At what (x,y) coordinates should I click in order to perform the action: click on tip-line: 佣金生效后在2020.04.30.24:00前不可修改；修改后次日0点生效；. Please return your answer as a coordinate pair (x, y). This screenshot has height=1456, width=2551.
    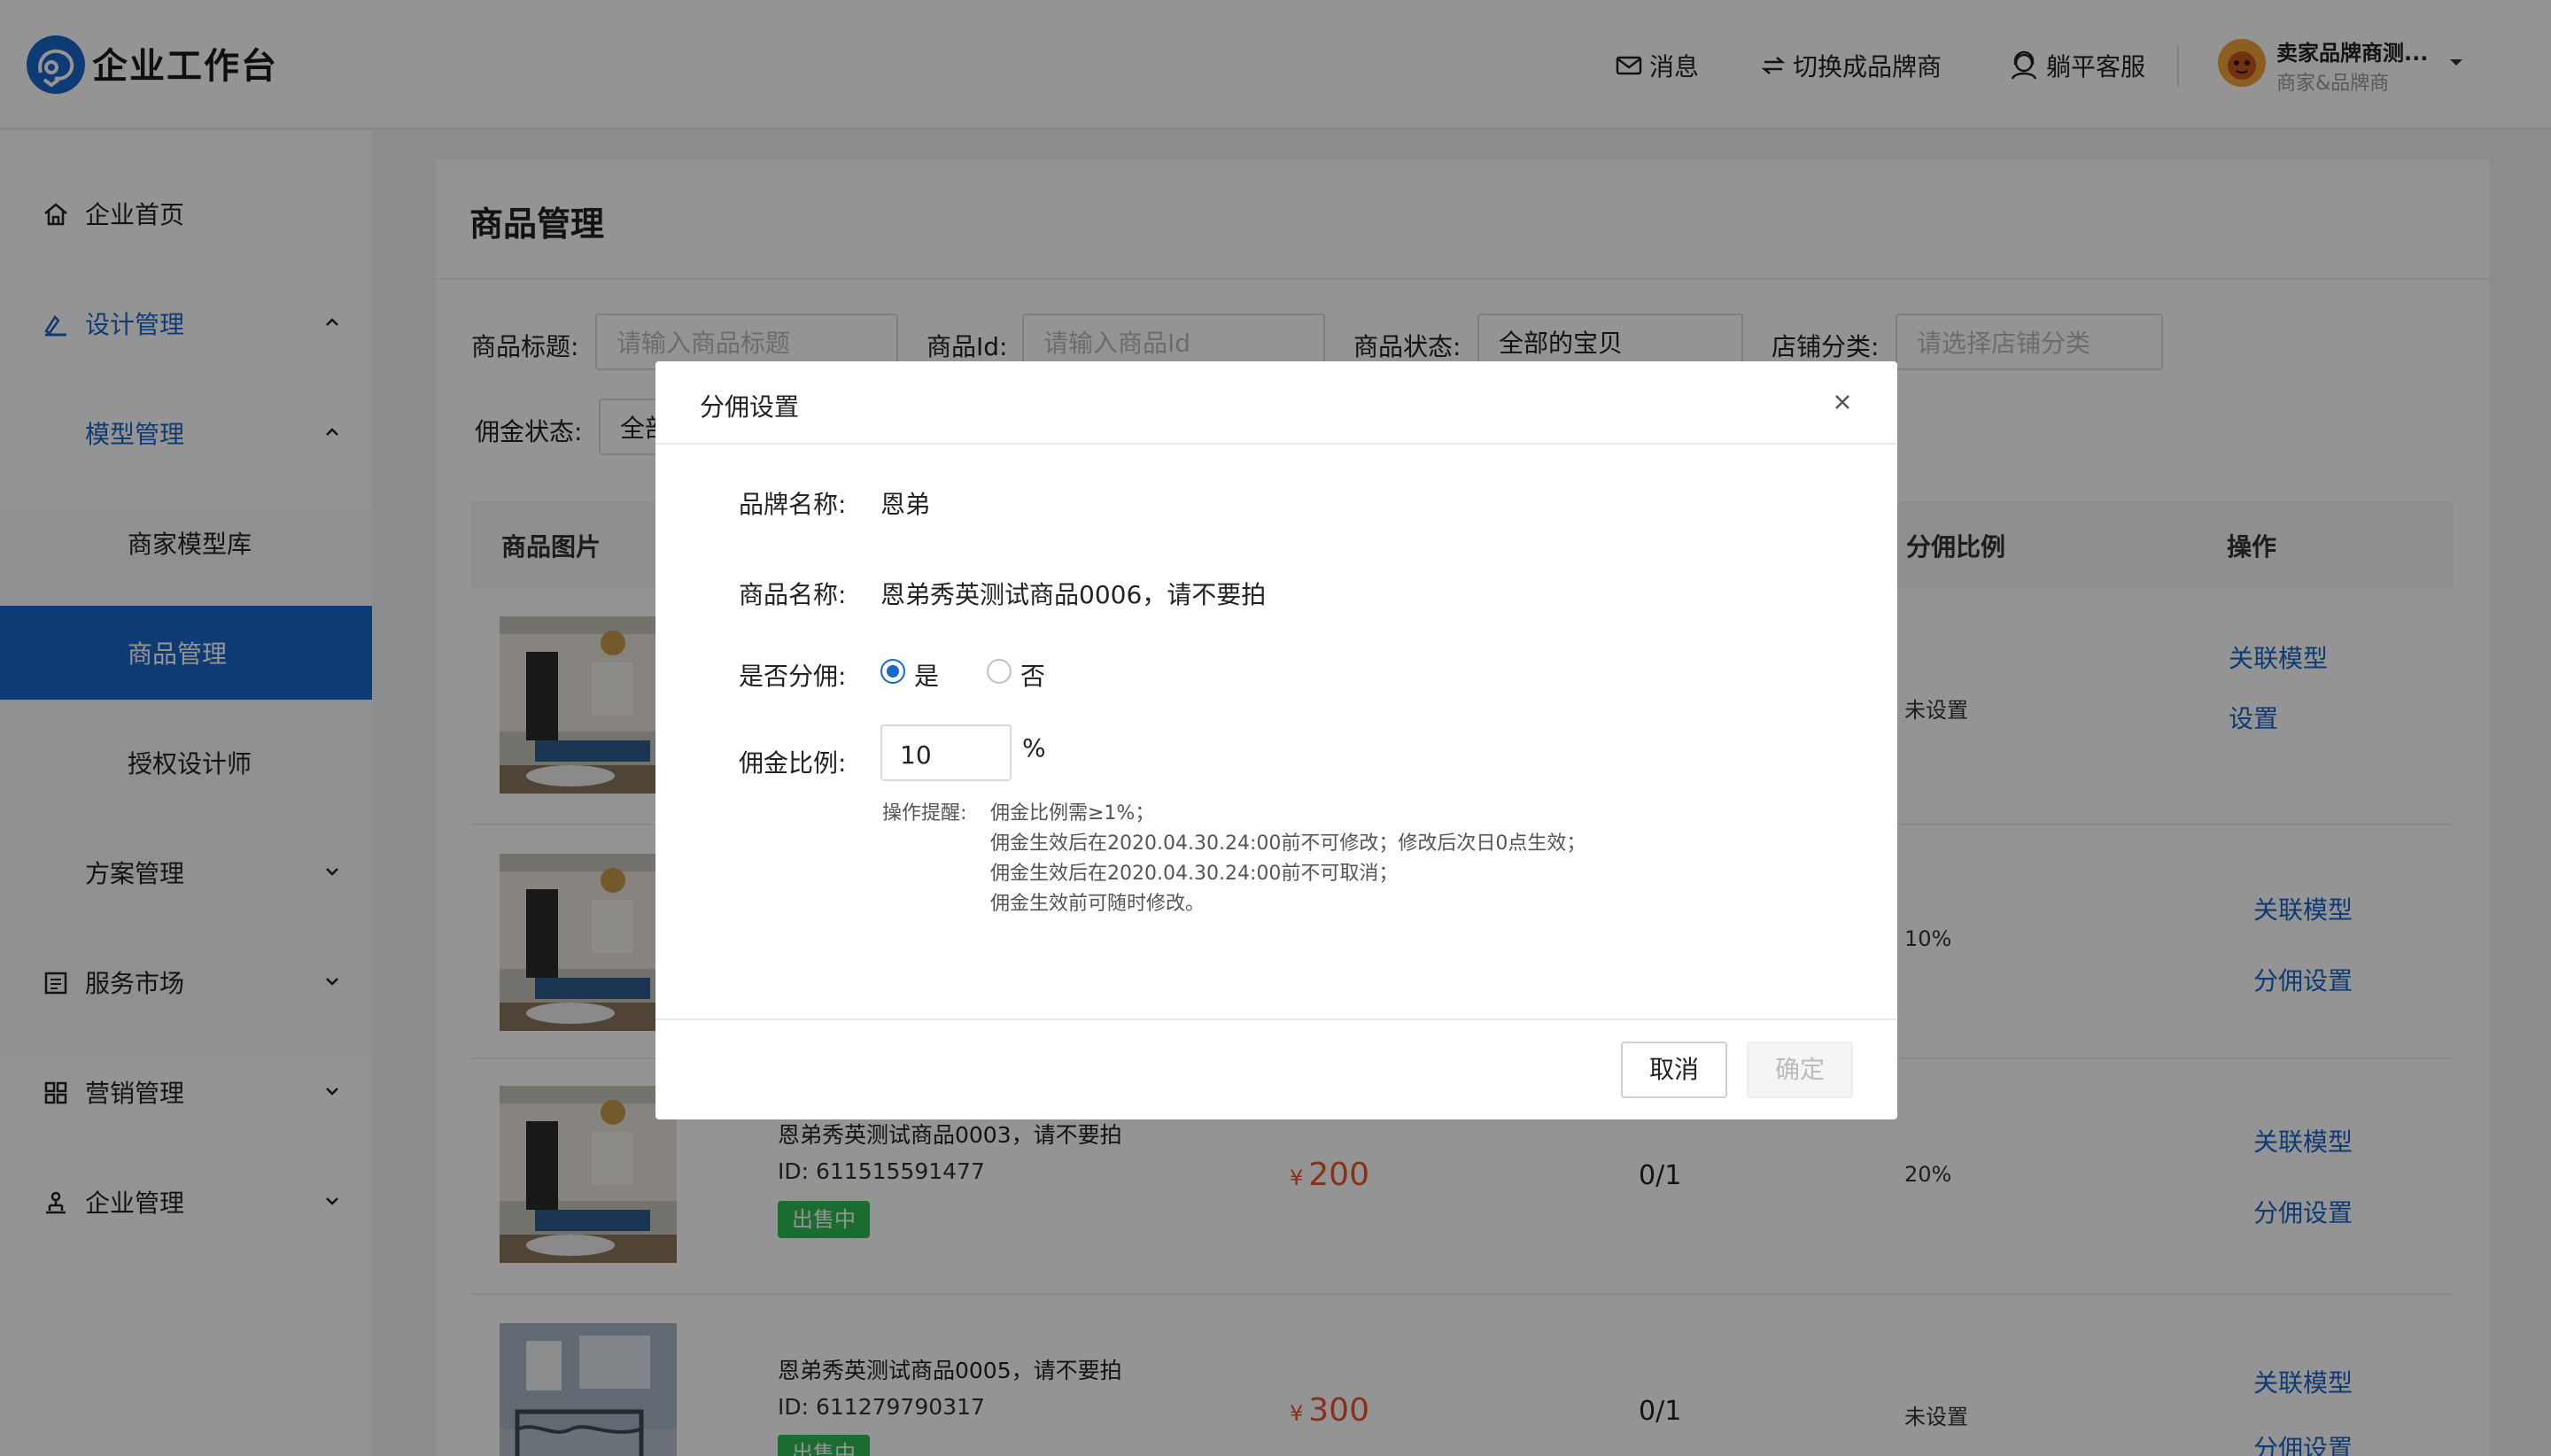
    Looking at the image, I should click on (1288, 844).